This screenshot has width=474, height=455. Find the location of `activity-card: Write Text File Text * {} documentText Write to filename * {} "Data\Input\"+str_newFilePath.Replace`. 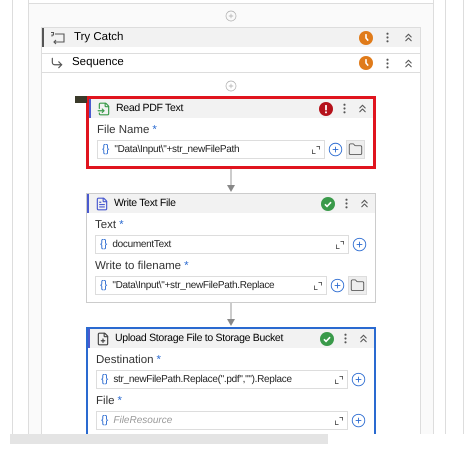

activity-card: Write Text File Text * {} documentText Write to filename * {} "Data\Input\"+str_newFilePath.Replace is located at coordinates (231, 248).